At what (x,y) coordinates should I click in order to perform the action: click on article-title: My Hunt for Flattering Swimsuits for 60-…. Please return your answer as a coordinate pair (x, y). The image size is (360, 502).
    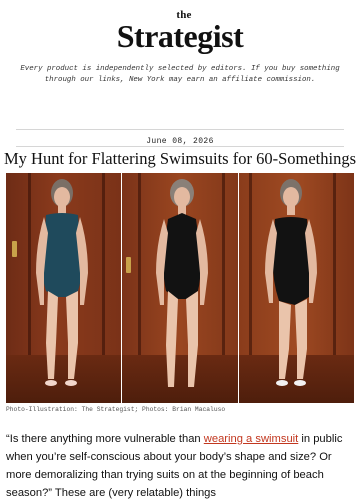
    Looking at the image, I should click on (180, 158).